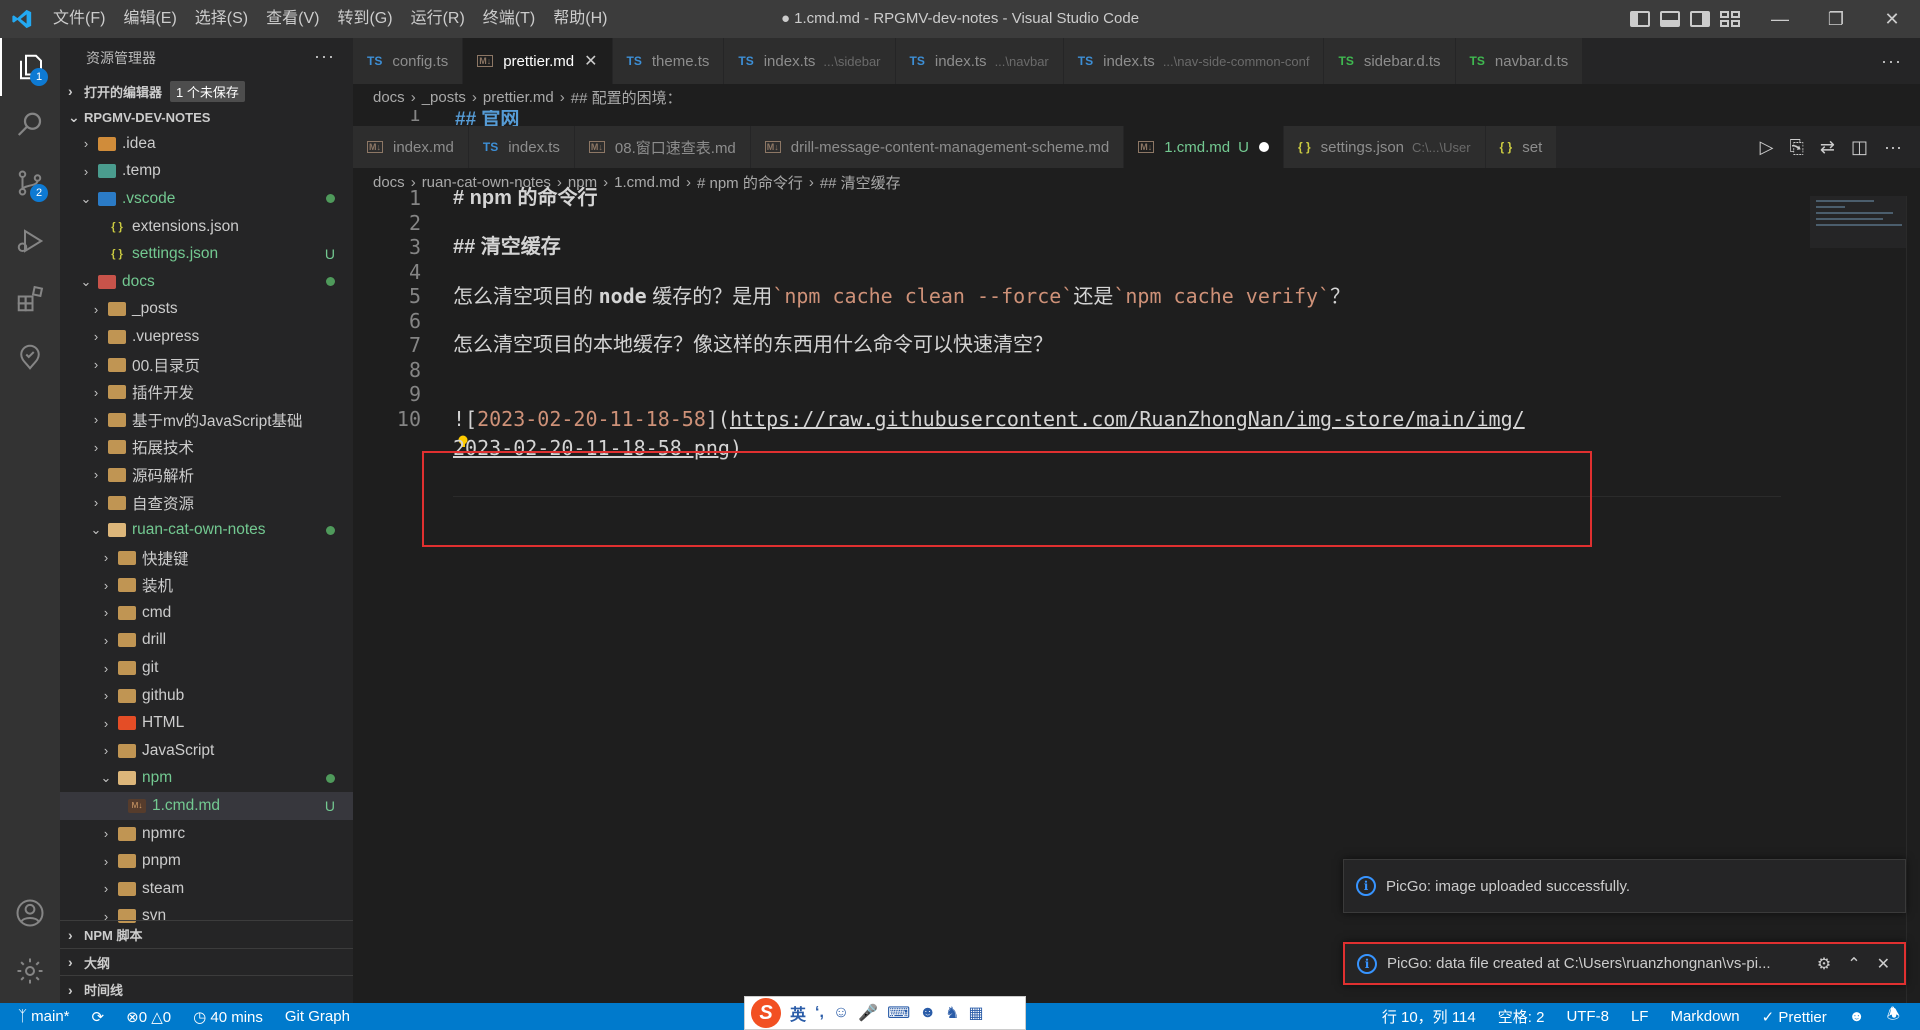 The image size is (1920, 1030). Describe the element at coordinates (206, 613) in the screenshot. I see `tree-item: › cmd` at that location.